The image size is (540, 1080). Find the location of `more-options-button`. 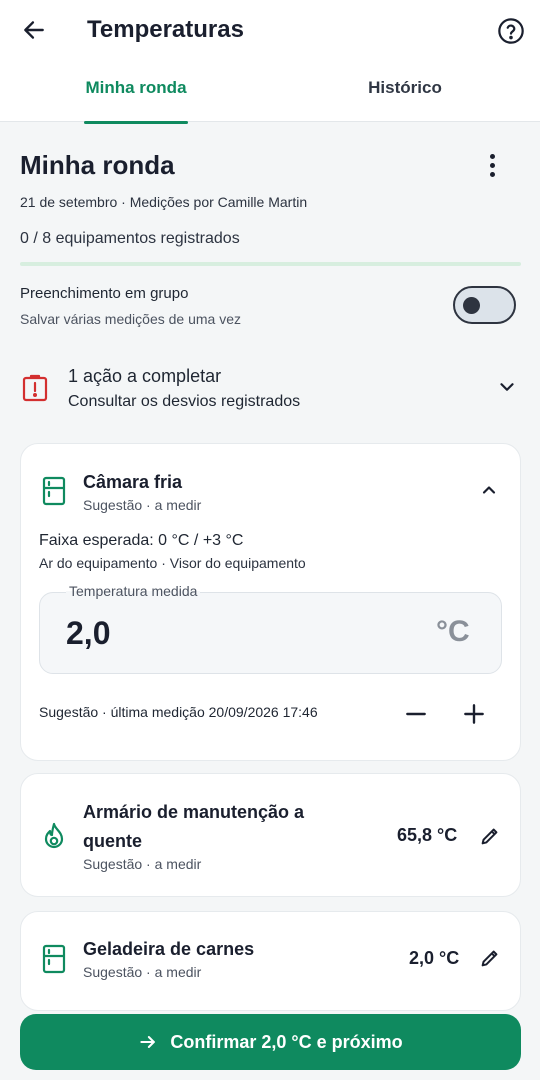

more-options-button is located at coordinates (492, 165).